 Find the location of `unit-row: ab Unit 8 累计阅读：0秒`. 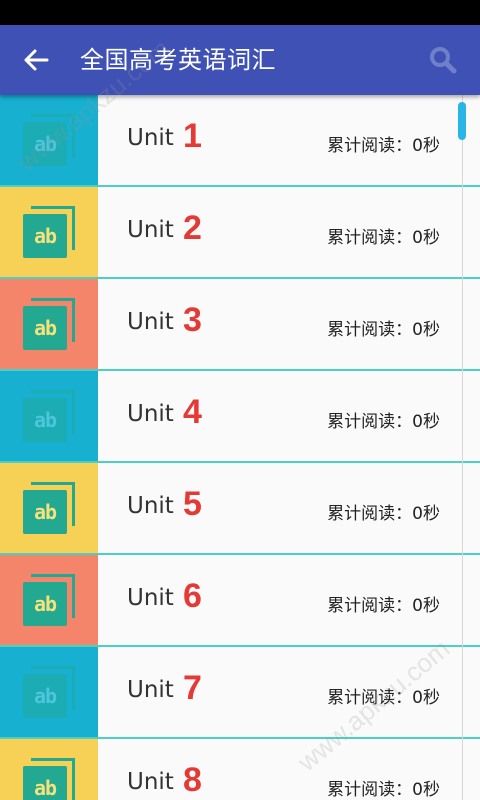

unit-row: ab Unit 8 累计阅读：0秒 is located at coordinates (240, 769).